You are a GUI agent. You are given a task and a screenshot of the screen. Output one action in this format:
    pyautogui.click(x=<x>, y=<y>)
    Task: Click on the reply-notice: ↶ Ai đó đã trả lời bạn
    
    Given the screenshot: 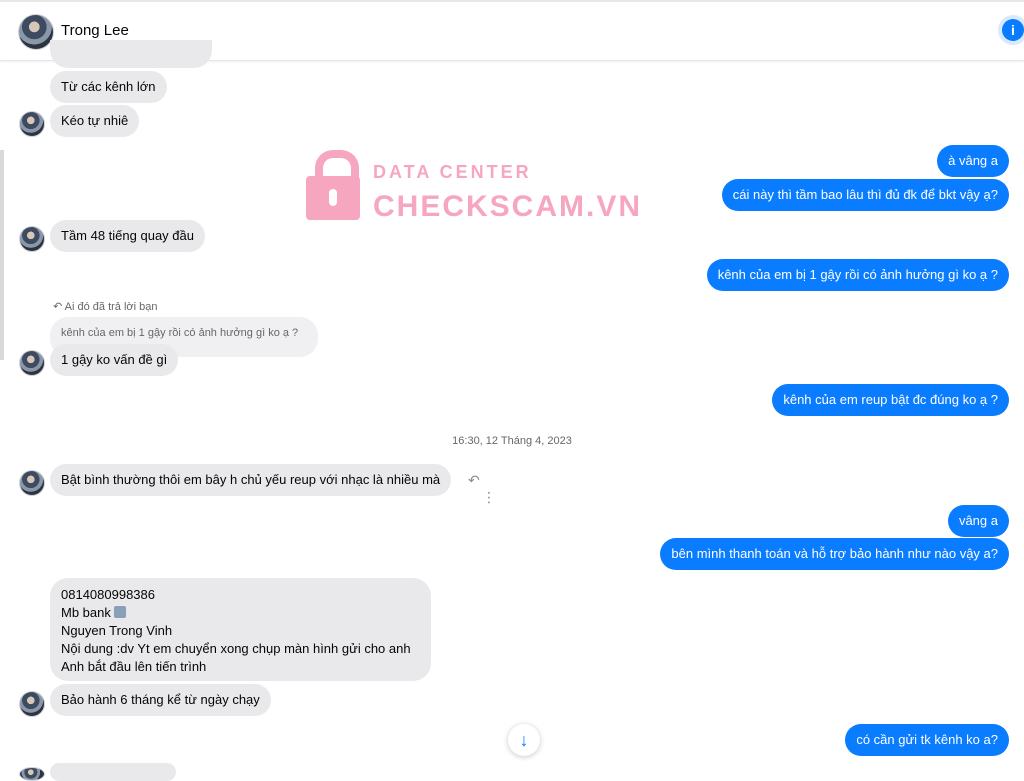 What is the action you would take?
    pyautogui.click(x=105, y=307)
    